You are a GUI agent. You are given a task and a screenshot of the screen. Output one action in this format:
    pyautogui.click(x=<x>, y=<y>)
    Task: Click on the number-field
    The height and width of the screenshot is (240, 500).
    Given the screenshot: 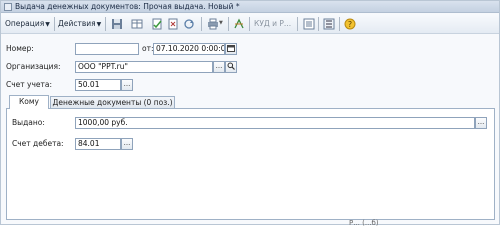 What is the action you would take?
    pyautogui.click(x=107, y=49)
    